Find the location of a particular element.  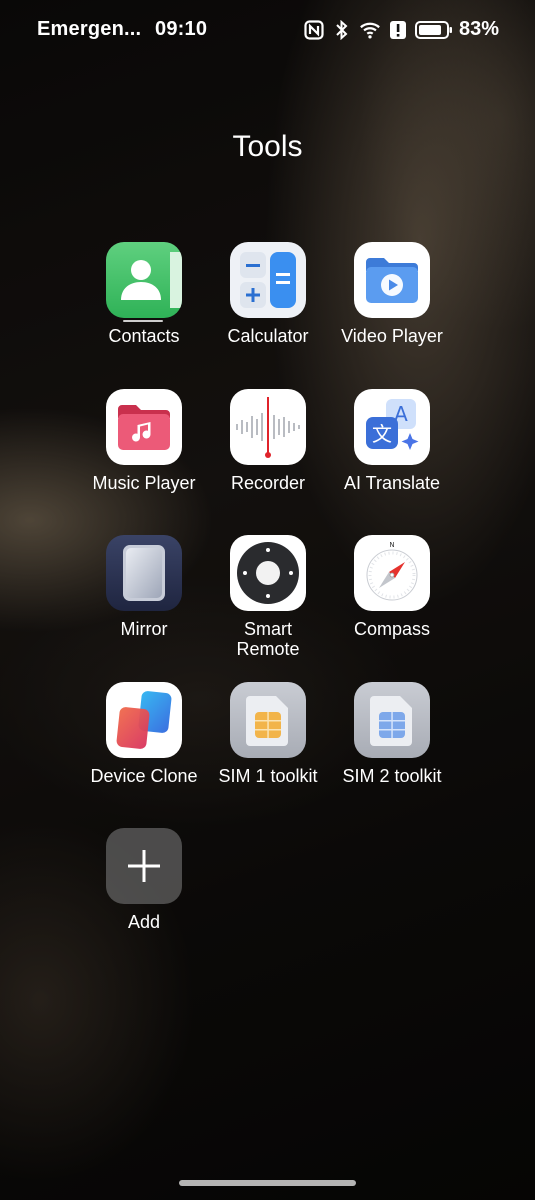

app-label: Smart Remote is located at coordinates (268, 639).